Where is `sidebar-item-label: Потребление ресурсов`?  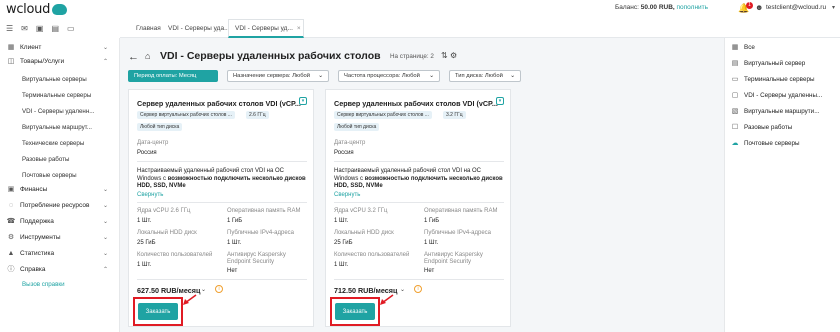
sidebar-item-label: Потребление ресурсов is located at coordinates (55, 205).